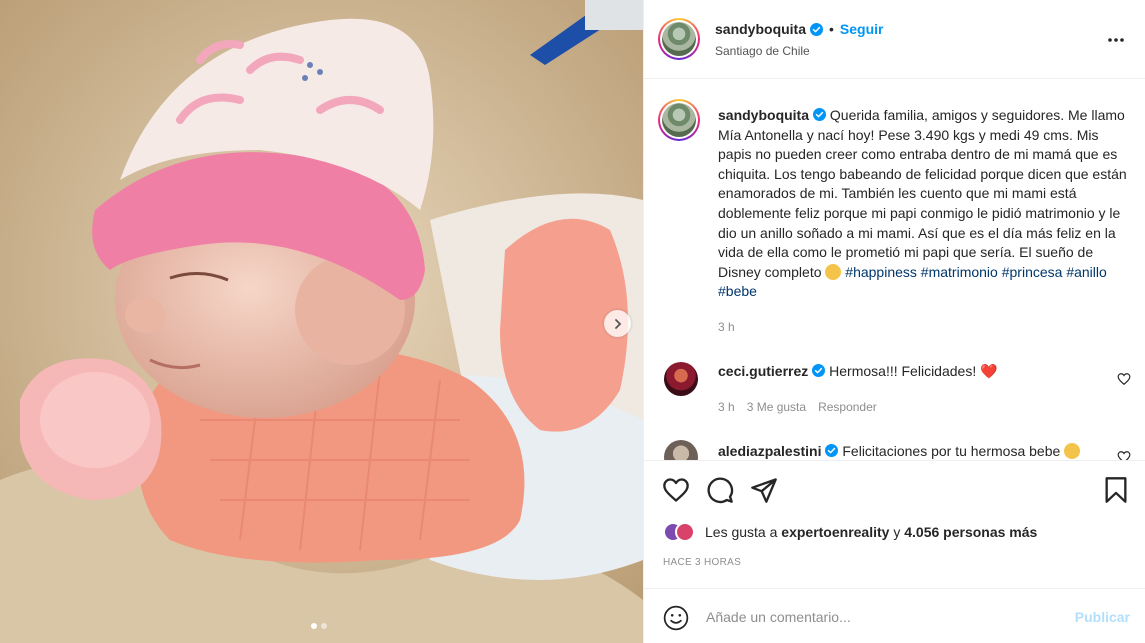 The height and width of the screenshot is (643, 1145). Describe the element at coordinates (741, 532) in the screenshot. I see `likes-prefix: Les gusta a` at that location.